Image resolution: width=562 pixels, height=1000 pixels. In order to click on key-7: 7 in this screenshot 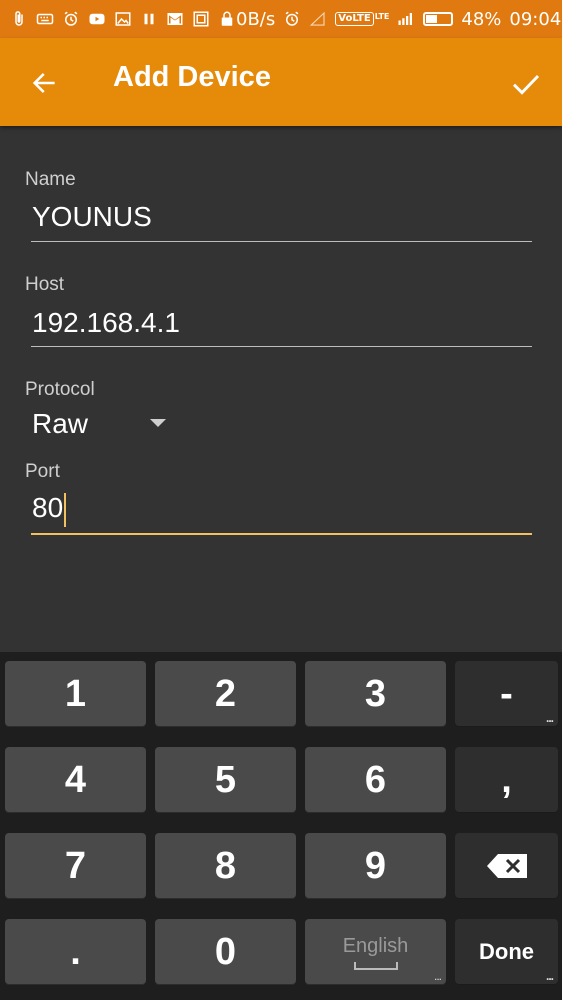, I will do `click(75, 866)`.